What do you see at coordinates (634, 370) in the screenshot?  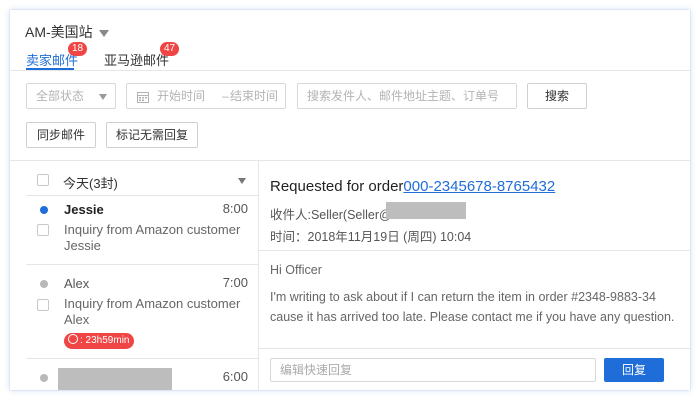 I see `reply-button: 回复` at bounding box center [634, 370].